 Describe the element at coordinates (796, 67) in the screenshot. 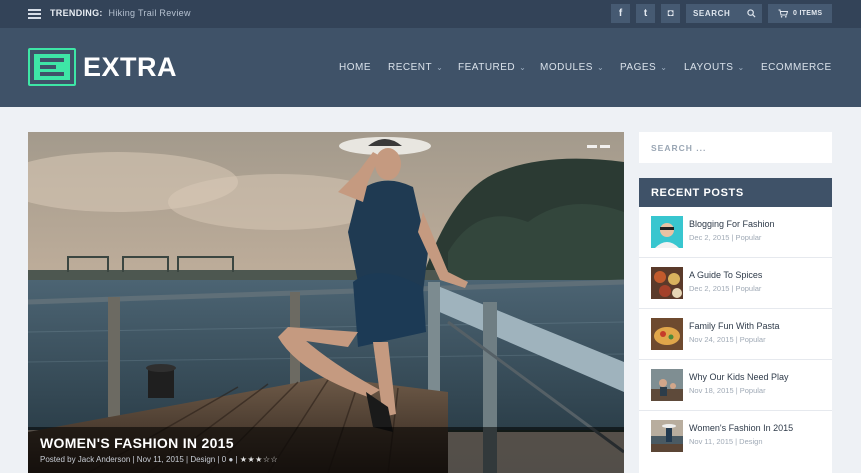

I see `nav-ecommerce: ECOMMERCE` at that location.